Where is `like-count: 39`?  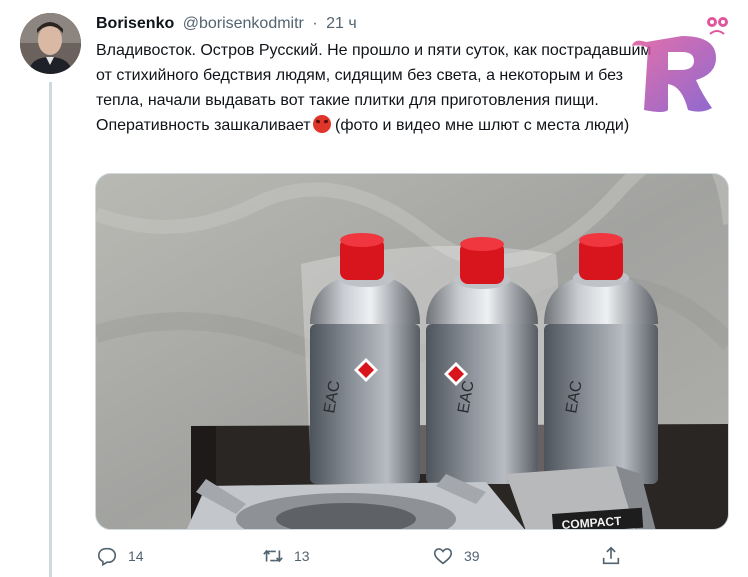 like-count: 39 is located at coordinates (472, 556).